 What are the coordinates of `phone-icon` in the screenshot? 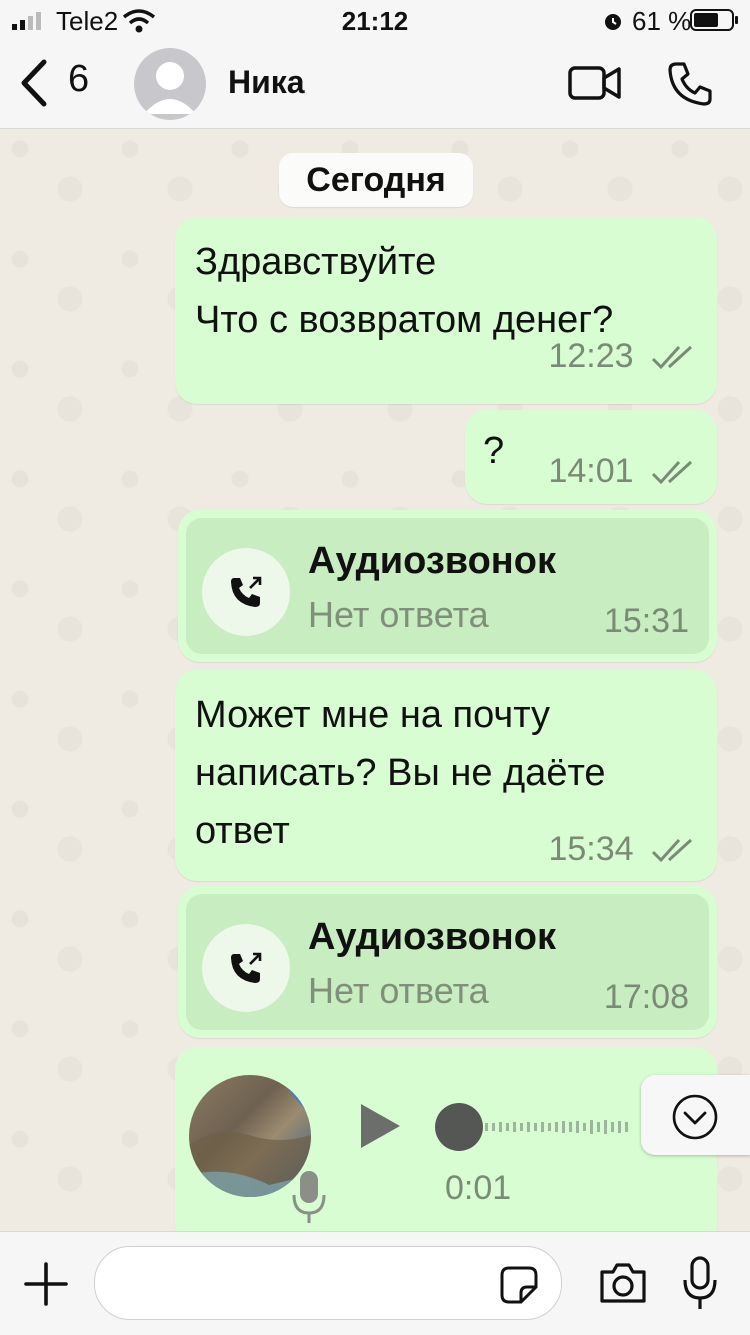 It's located at (690, 84).